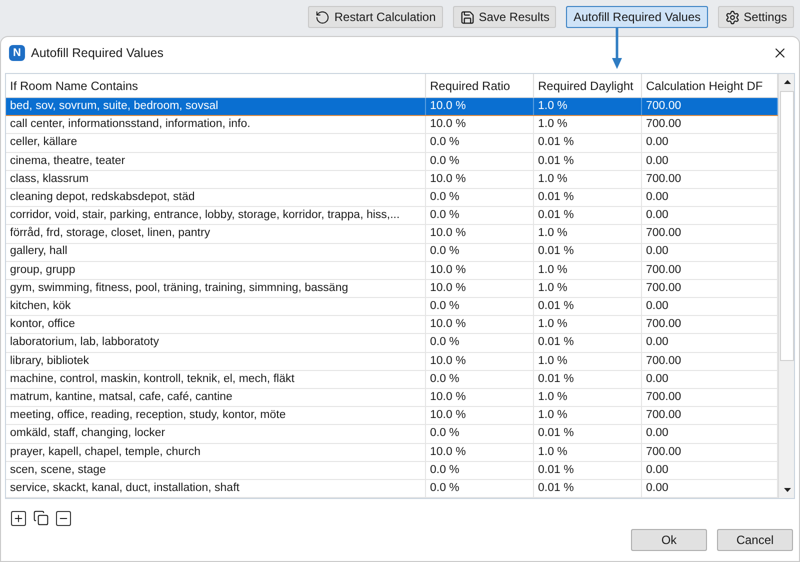 The width and height of the screenshot is (800, 562). I want to click on table-row: matrum, kantine, matsal, cafe, café, cantine 10.0 % 1.0 % 700.00, so click(392, 398).